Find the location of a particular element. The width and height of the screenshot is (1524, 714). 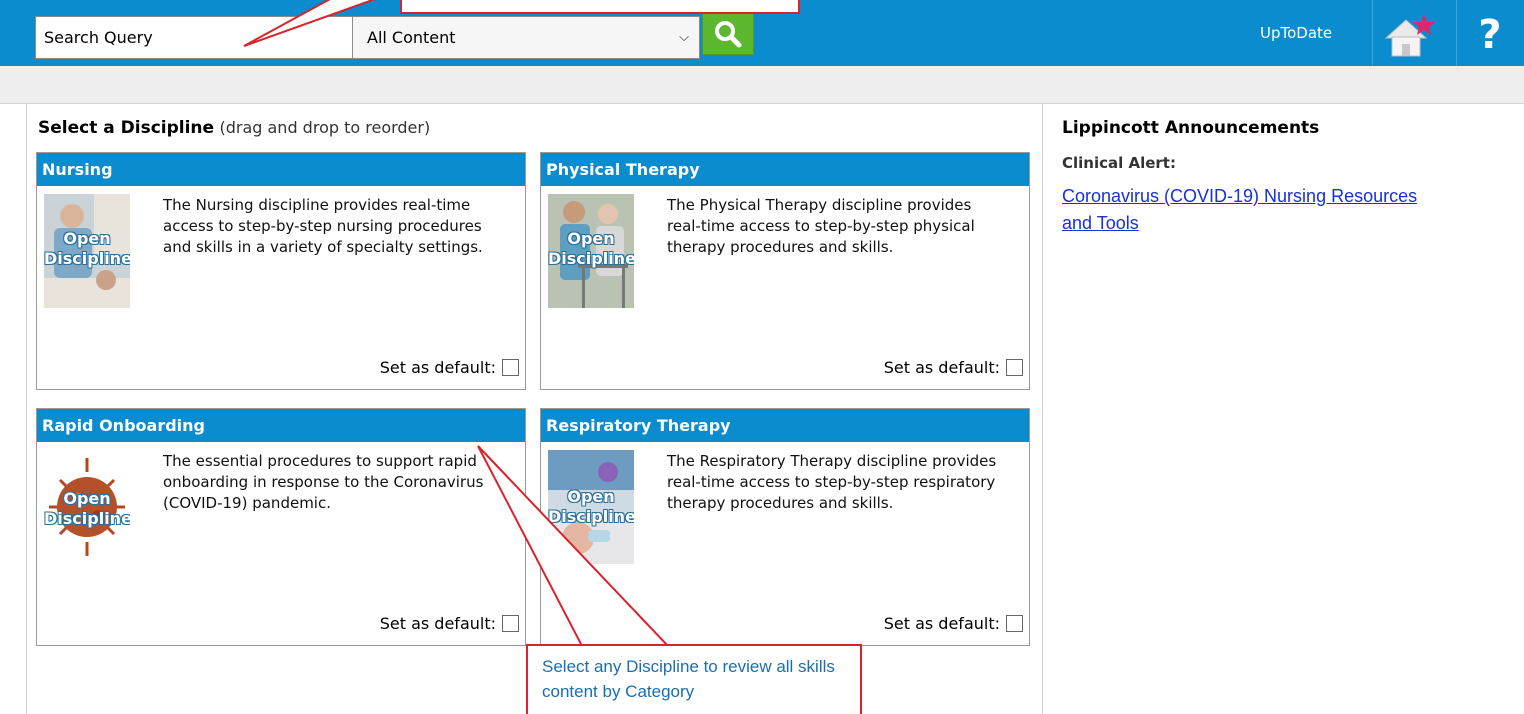

callout-pointer-bottom is located at coordinates (573, 546).